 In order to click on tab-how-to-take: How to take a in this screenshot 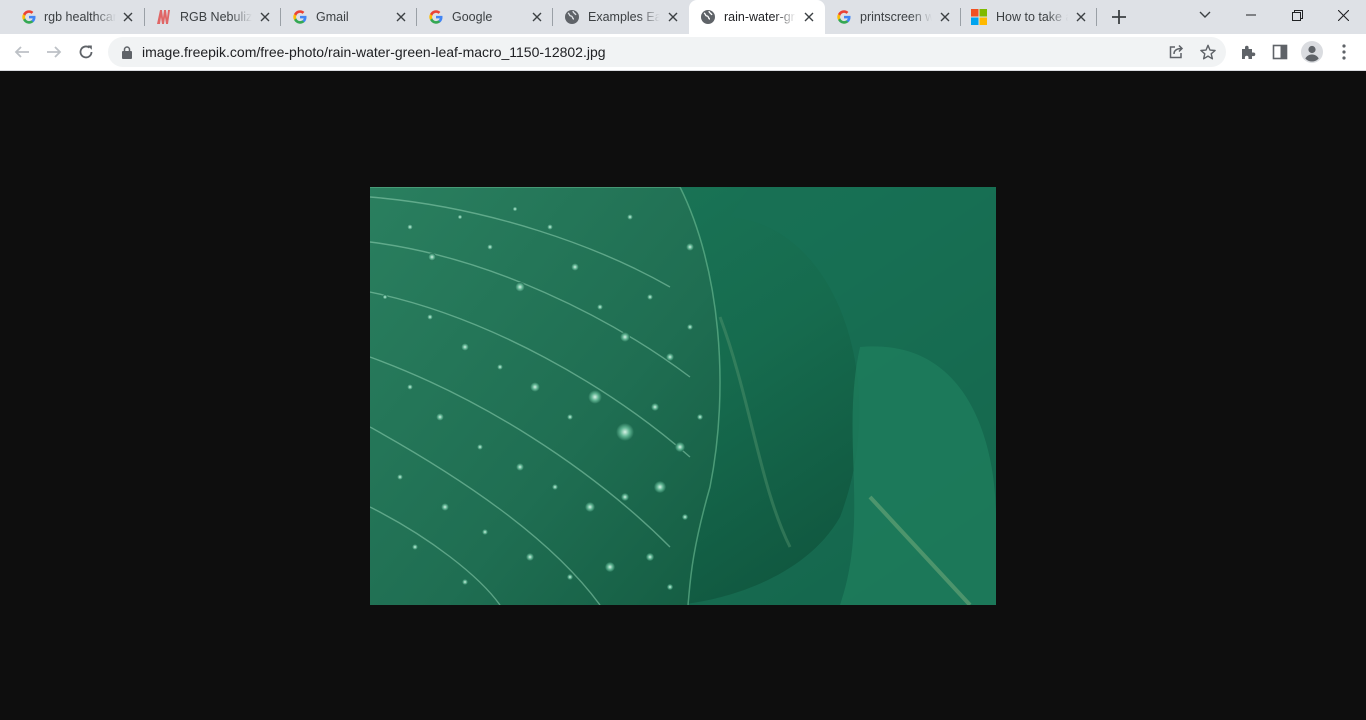, I will do `click(1029, 17)`.